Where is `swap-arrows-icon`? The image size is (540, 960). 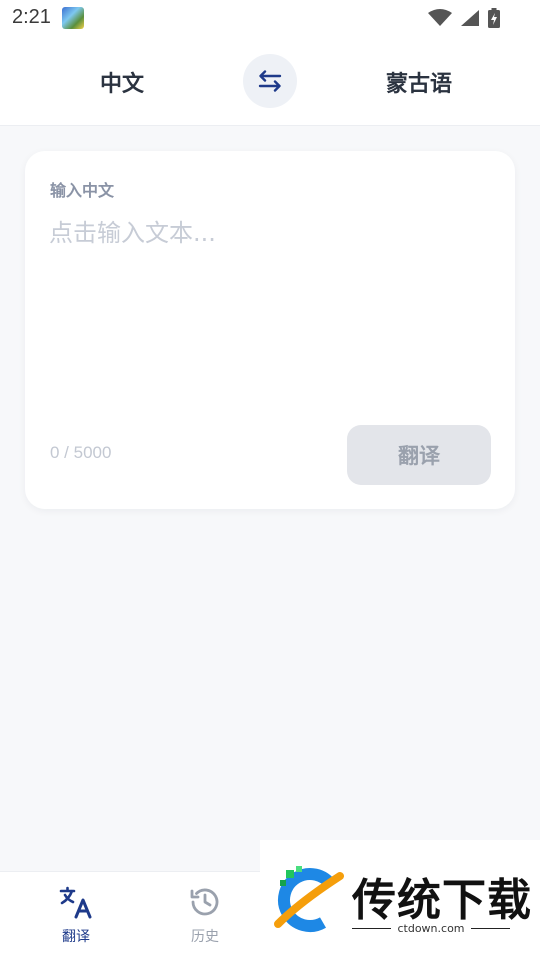 swap-arrows-icon is located at coordinates (270, 81).